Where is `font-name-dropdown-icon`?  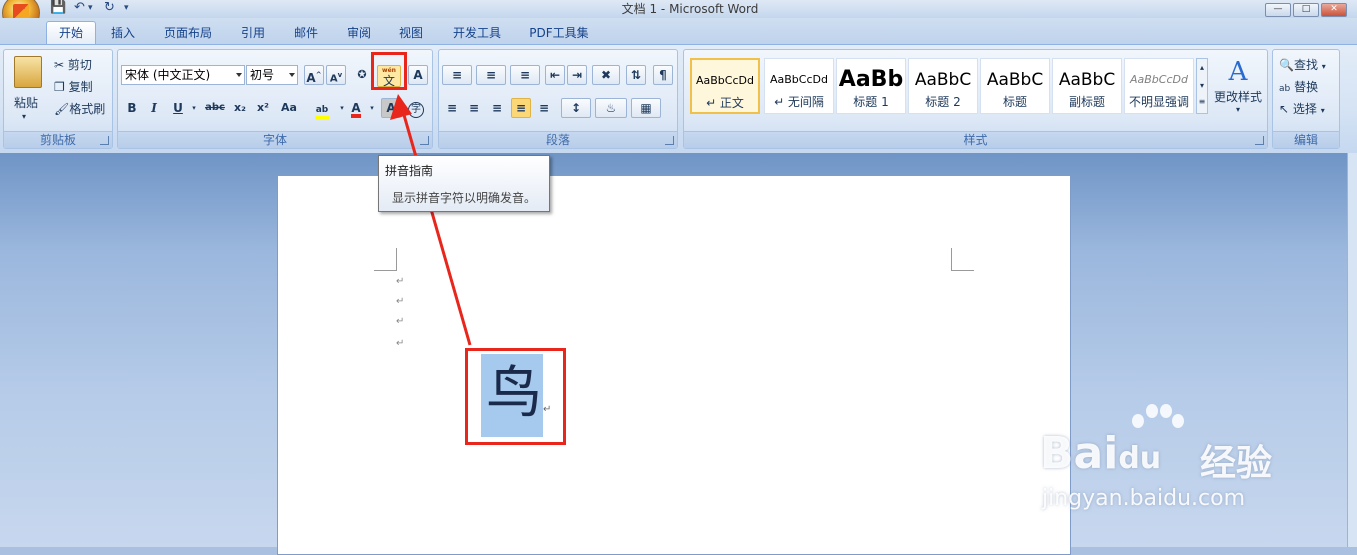 font-name-dropdown-icon is located at coordinates (239, 75).